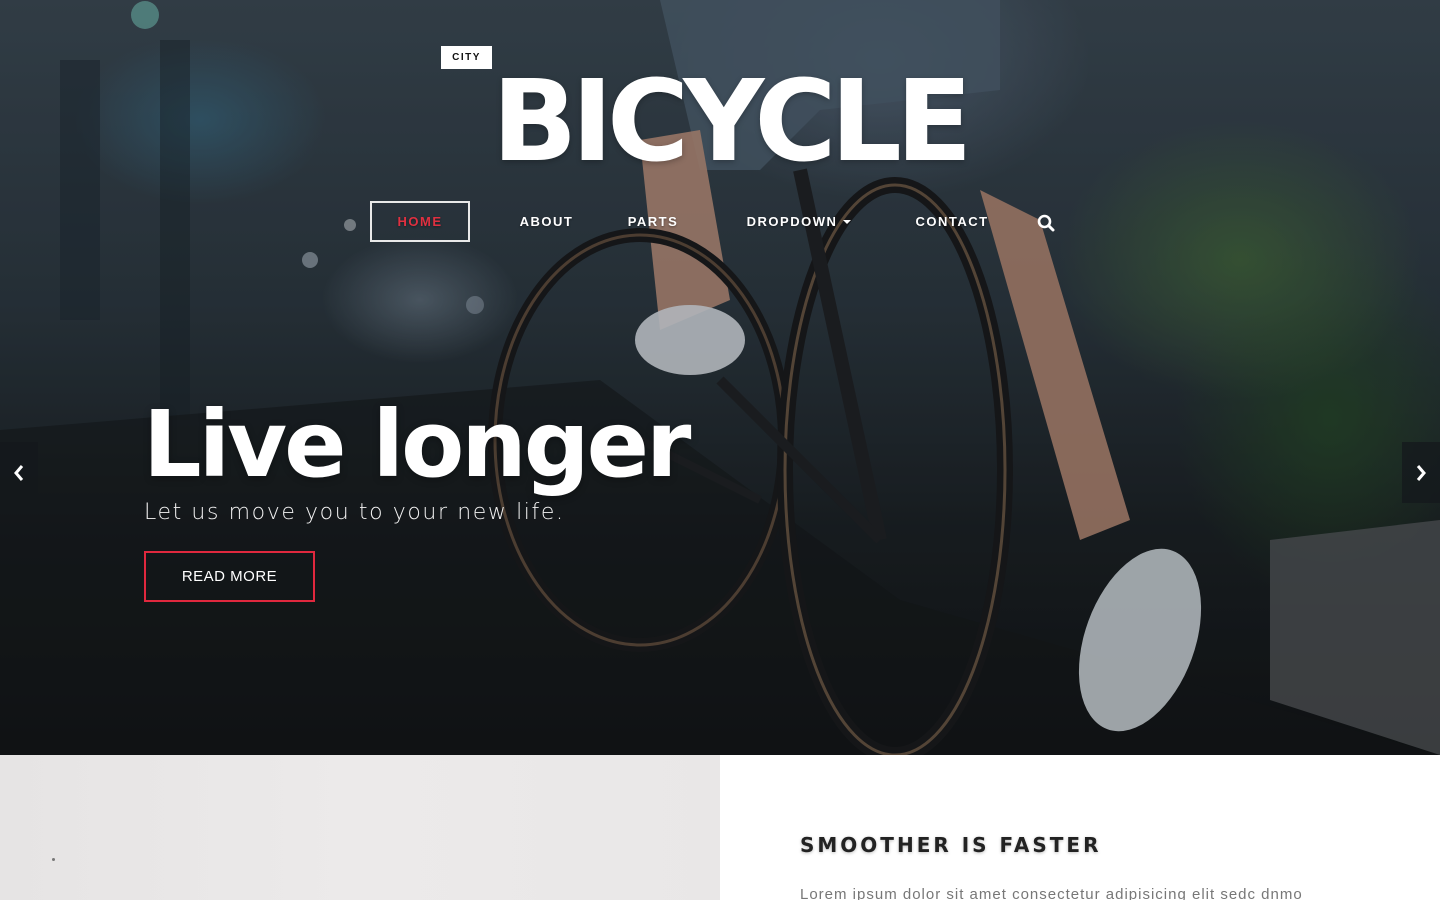 This screenshot has width=1440, height=900. I want to click on section-title: SMOOTHER IS FASTER, so click(951, 845).